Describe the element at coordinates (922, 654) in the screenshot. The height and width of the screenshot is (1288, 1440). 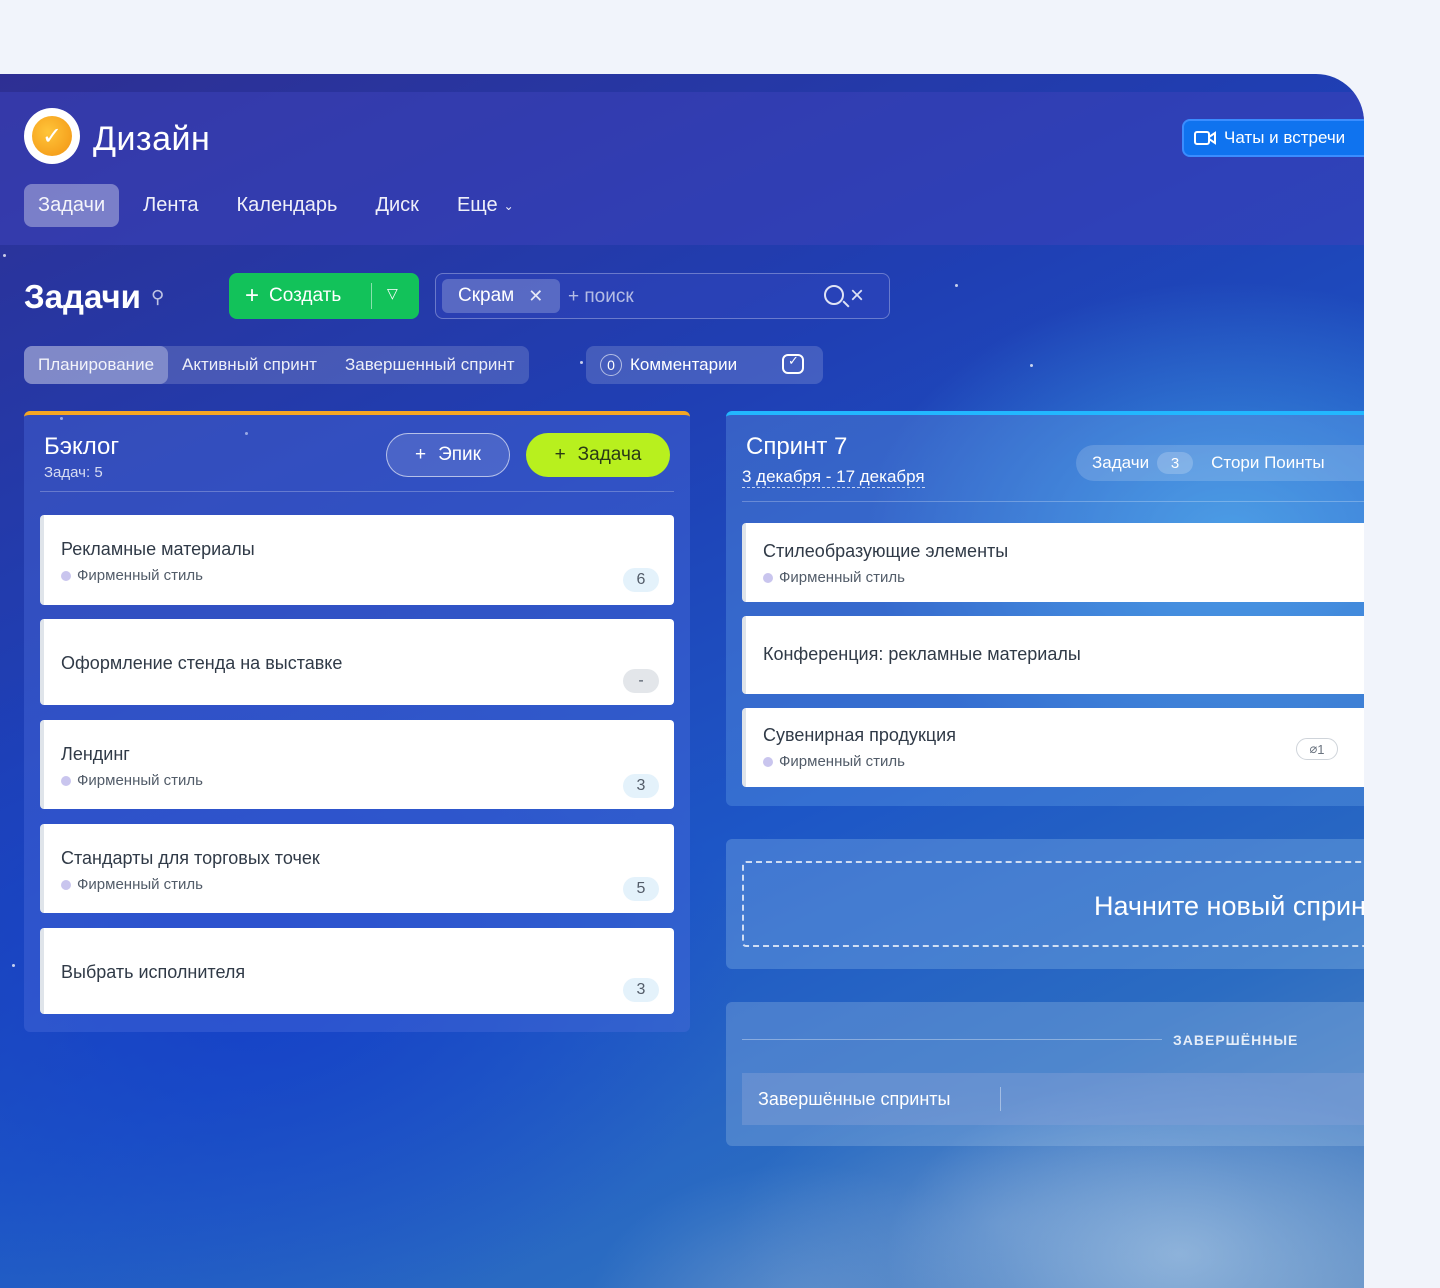
I see `task-title: Конференция: рекламные материалы` at that location.